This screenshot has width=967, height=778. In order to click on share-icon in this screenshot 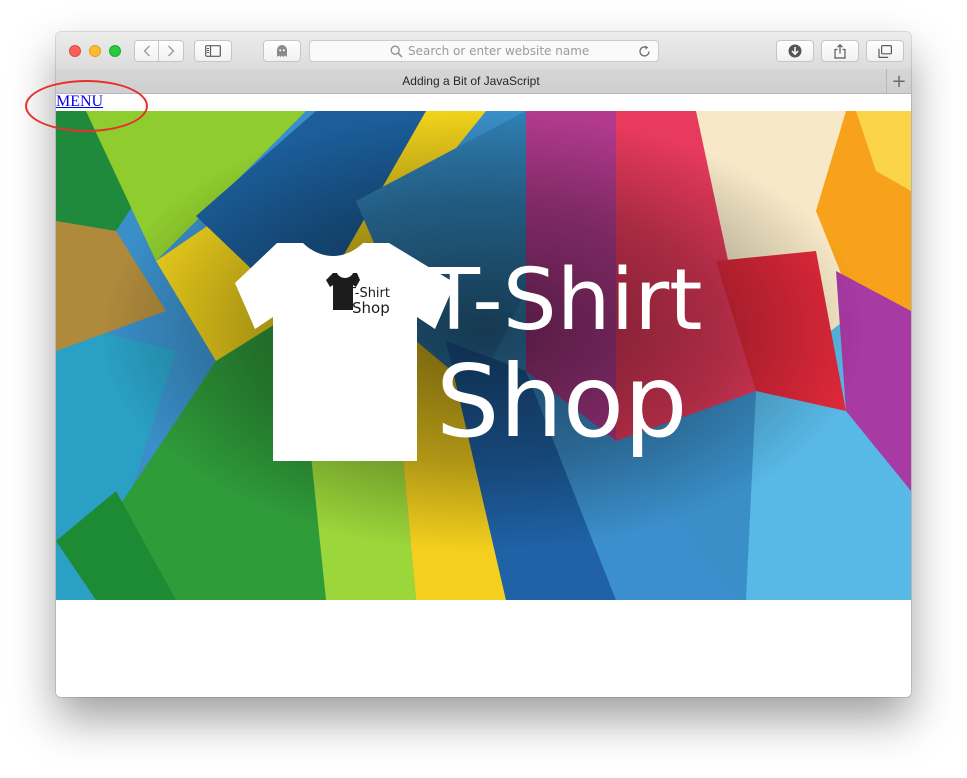, I will do `click(840, 51)`.